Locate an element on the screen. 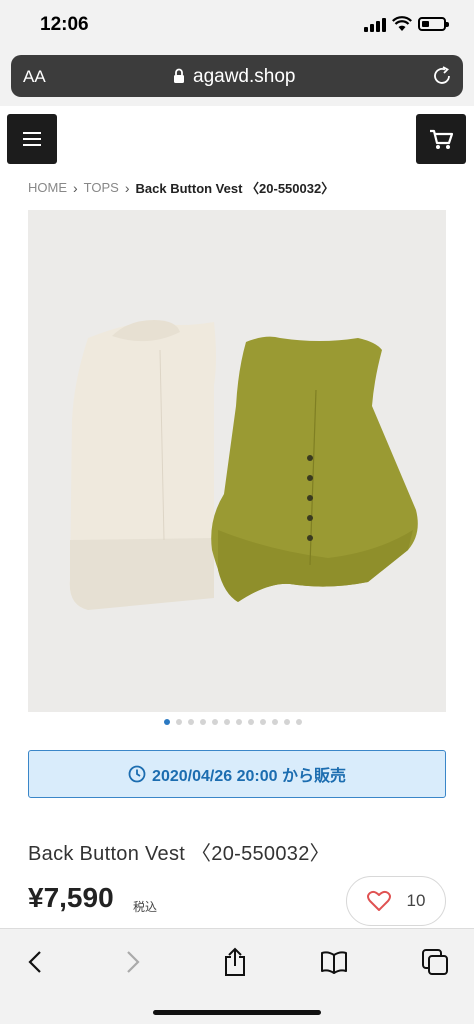  address-bar: AA agawd.shop is located at coordinates (237, 76).